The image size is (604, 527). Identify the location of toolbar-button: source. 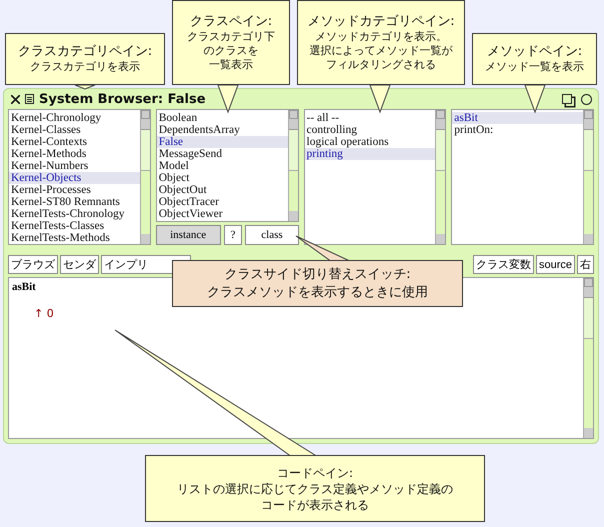
(555, 264).